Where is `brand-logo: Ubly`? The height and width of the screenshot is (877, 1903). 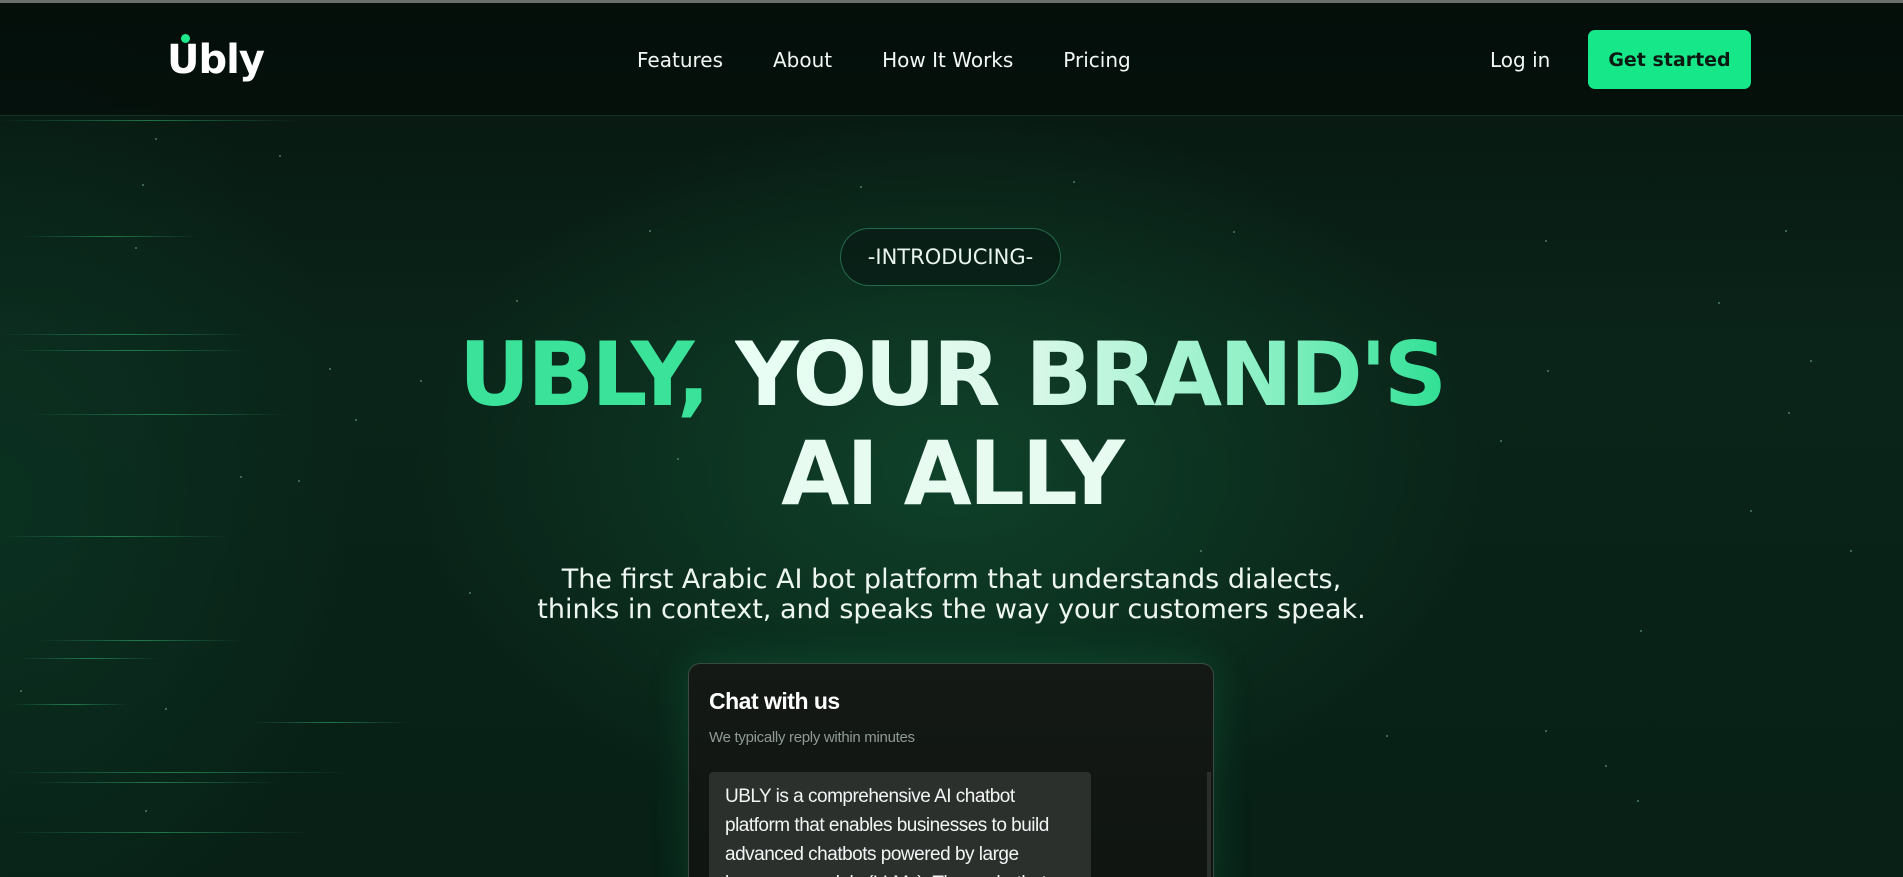
brand-logo: Ubly is located at coordinates (216, 58).